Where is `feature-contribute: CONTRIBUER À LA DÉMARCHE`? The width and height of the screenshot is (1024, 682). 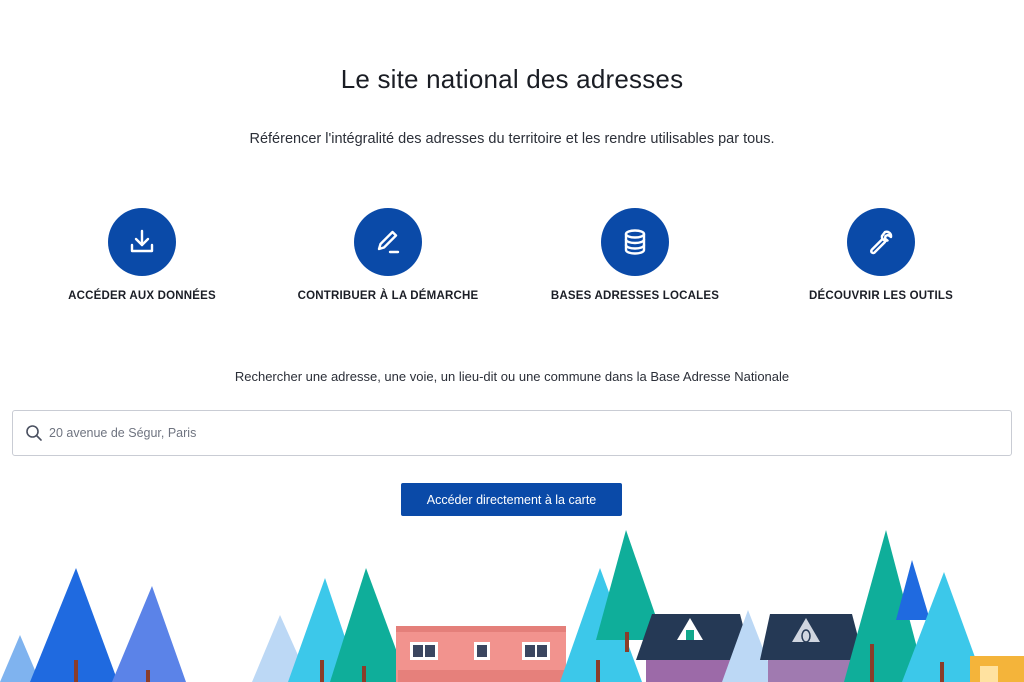
feature-contribute: CONTRIBUER À LA DÉMARCHE is located at coordinates (388, 255).